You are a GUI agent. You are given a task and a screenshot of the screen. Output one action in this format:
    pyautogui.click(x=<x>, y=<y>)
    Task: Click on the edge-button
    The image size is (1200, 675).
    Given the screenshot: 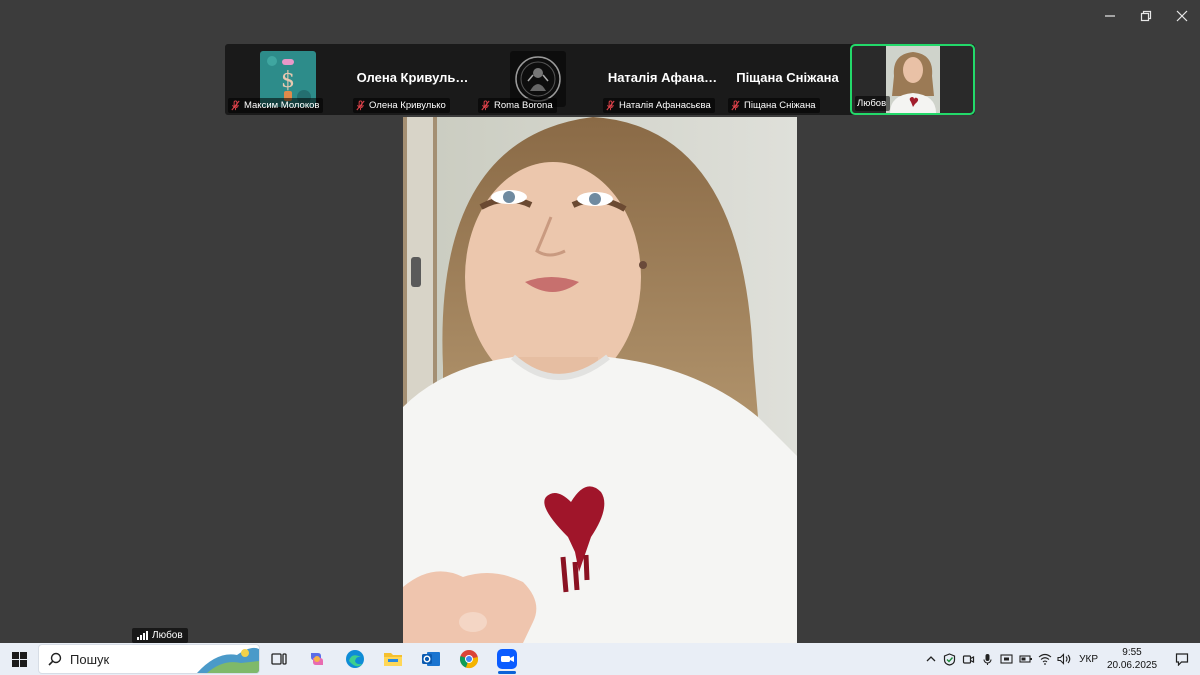 What is the action you would take?
    pyautogui.click(x=355, y=659)
    